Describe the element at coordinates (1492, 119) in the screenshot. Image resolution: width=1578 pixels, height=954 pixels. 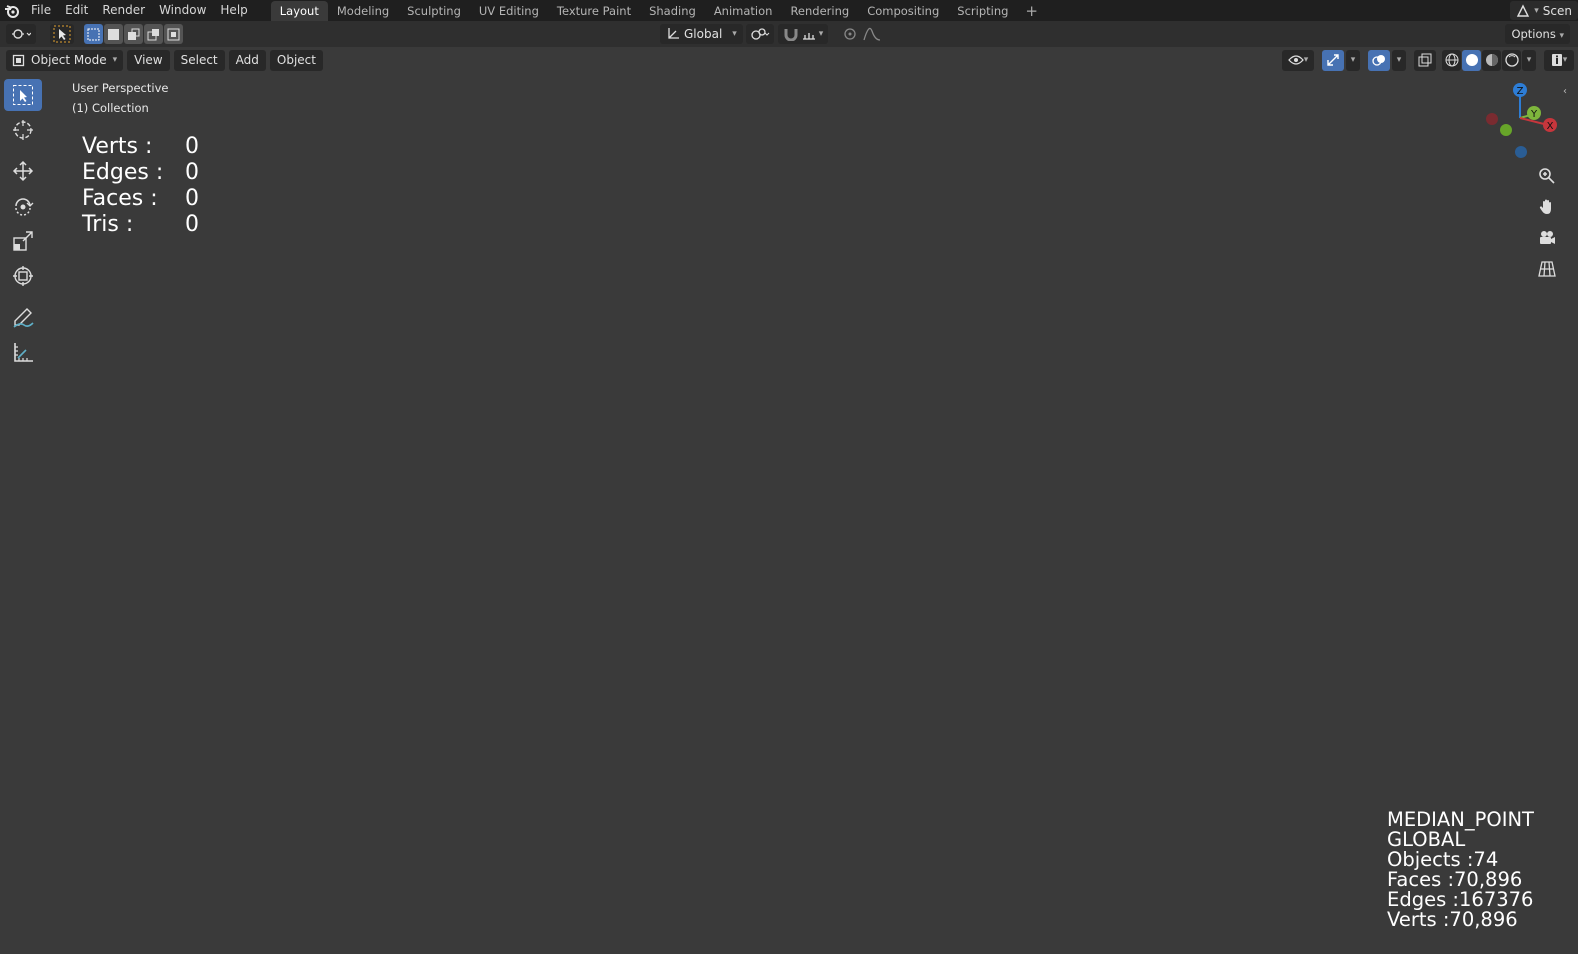
I see `gizmo-neg-x-ball` at that location.